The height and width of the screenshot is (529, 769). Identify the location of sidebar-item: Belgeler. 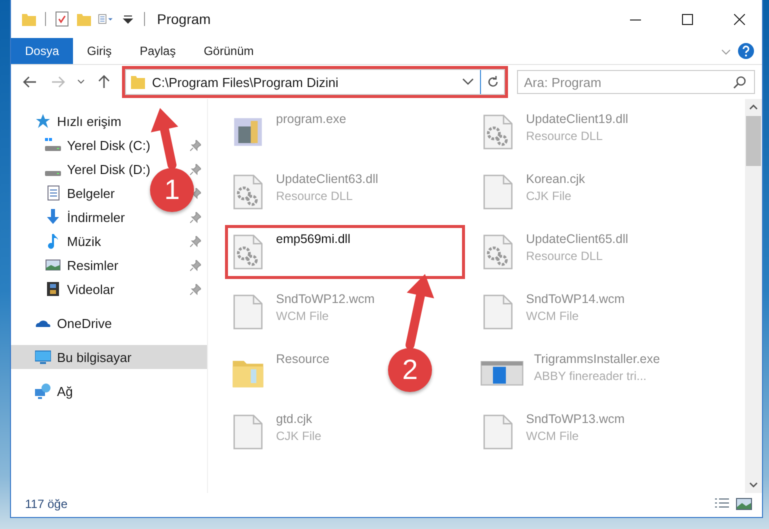
(91, 193).